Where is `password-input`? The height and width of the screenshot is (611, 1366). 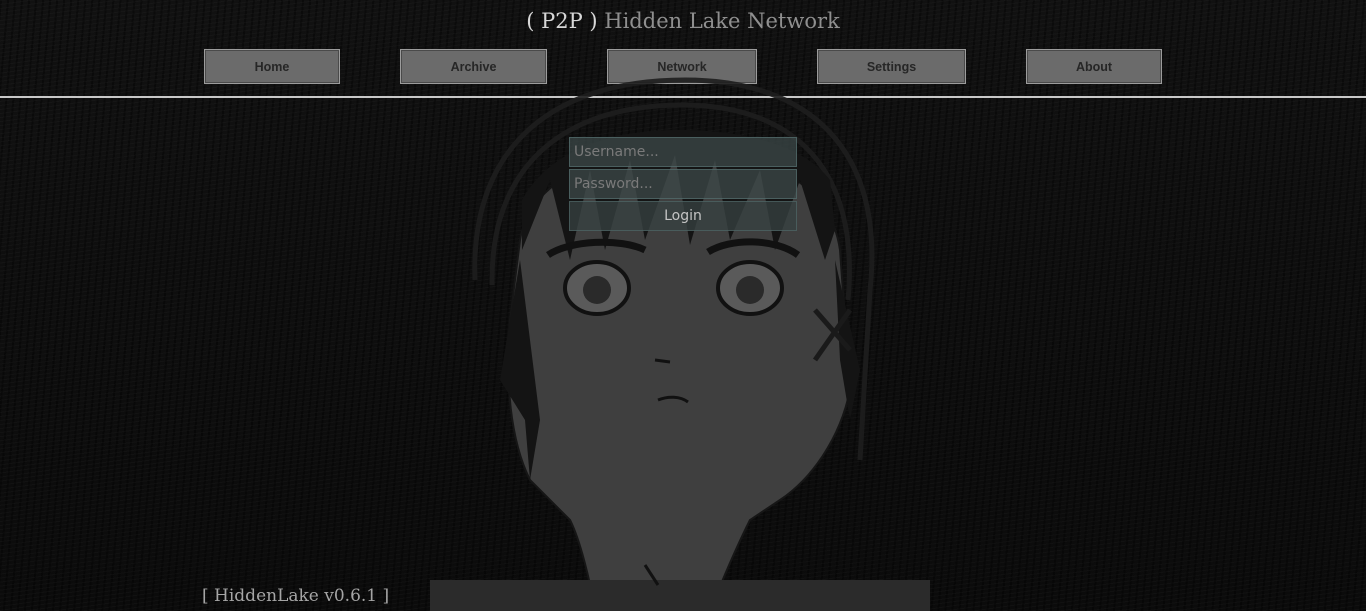 password-input is located at coordinates (683, 184).